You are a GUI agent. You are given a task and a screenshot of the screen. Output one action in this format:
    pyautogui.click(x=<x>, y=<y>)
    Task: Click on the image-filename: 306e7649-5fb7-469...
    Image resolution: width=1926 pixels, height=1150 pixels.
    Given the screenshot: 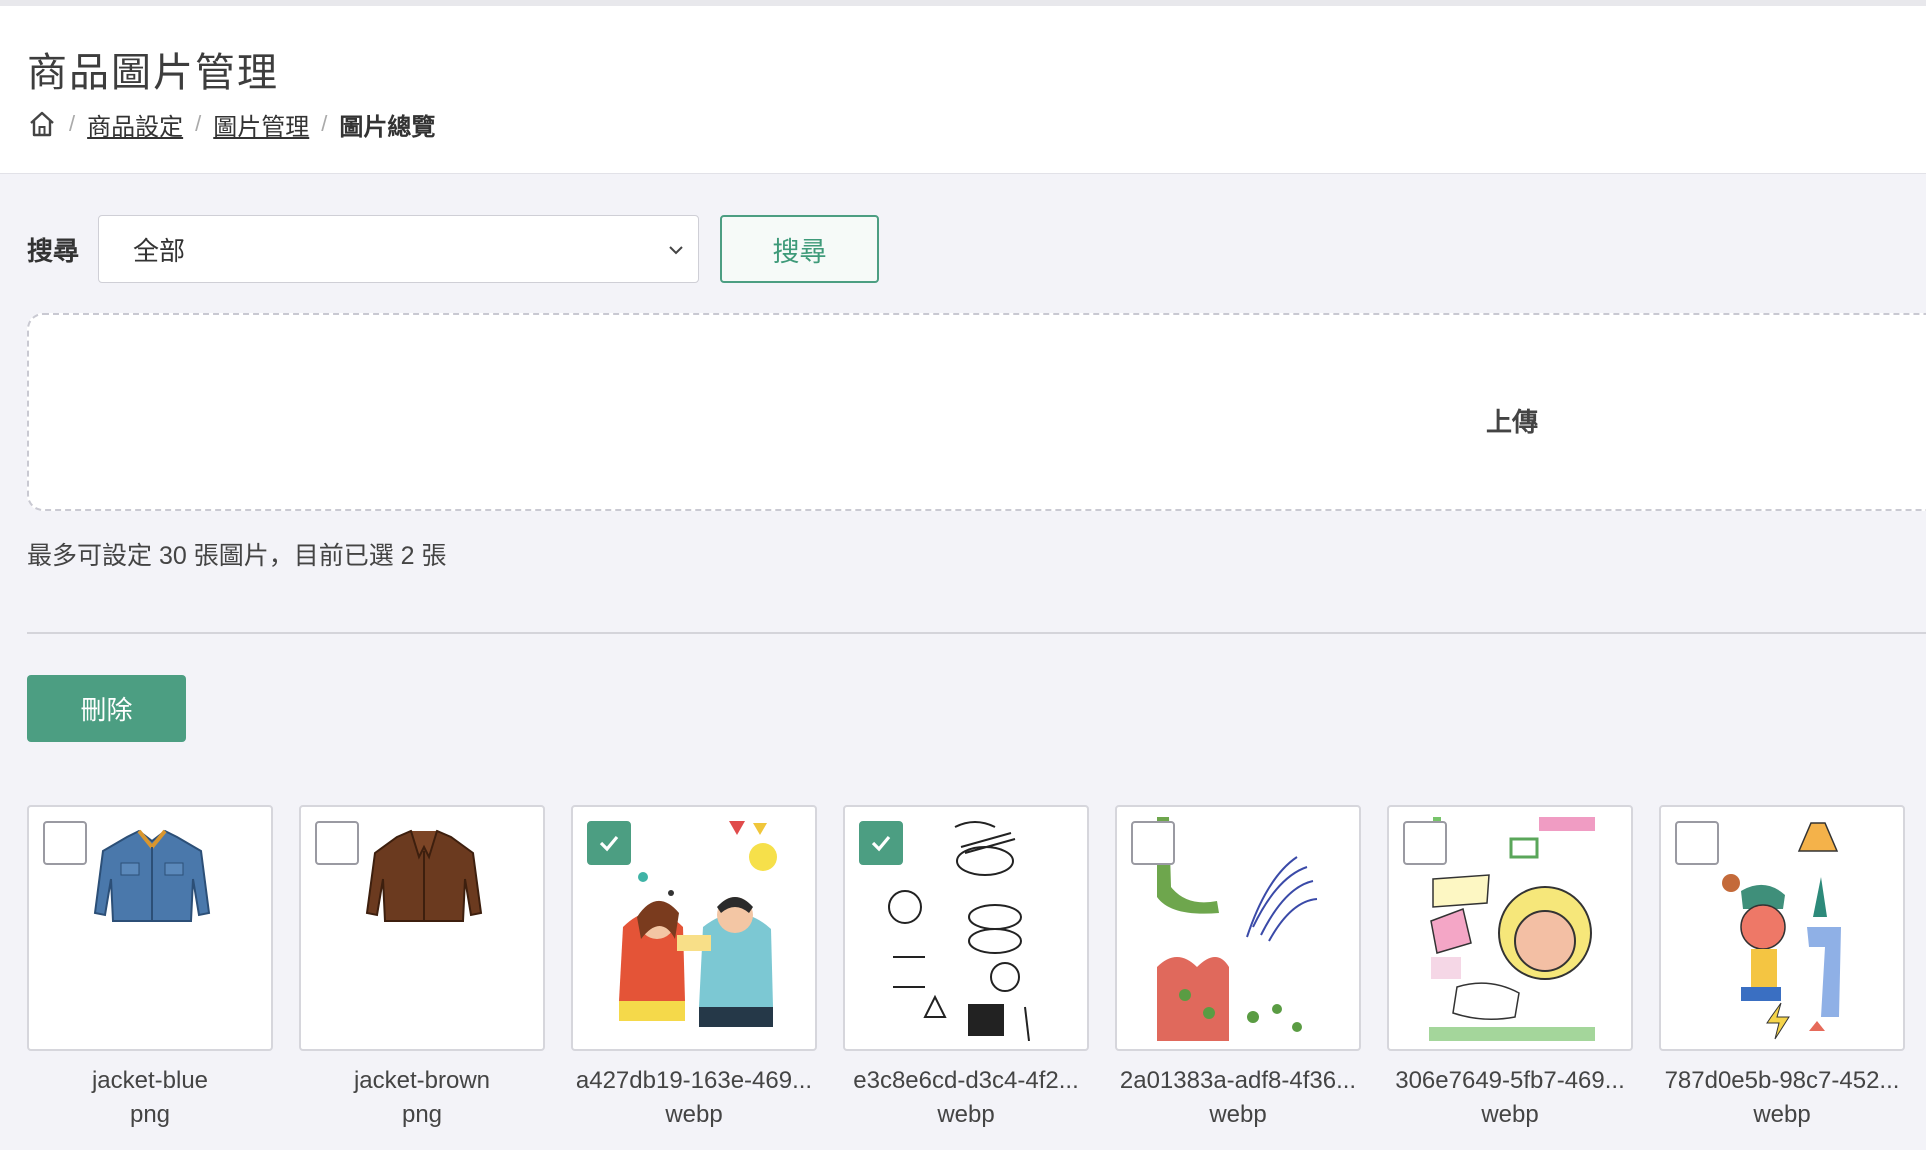 What is the action you would take?
    pyautogui.click(x=1510, y=1080)
    